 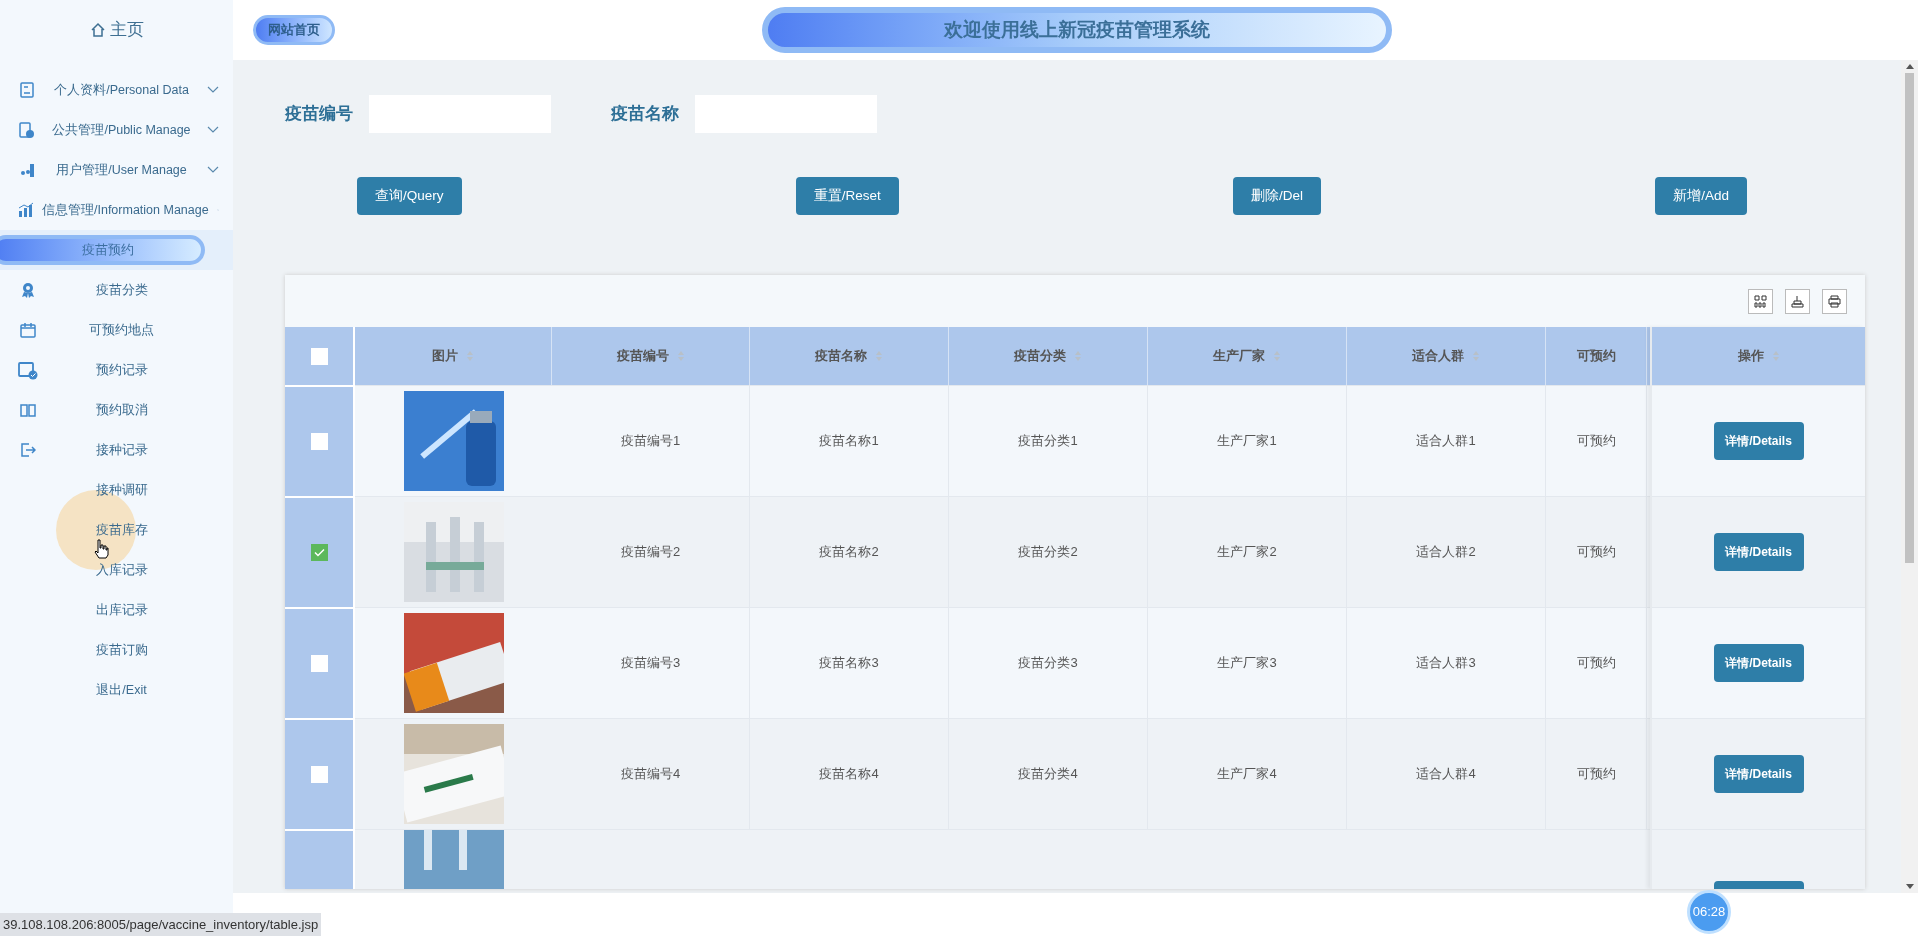 I want to click on menu-item: 疫苗预约, so click(x=102, y=250).